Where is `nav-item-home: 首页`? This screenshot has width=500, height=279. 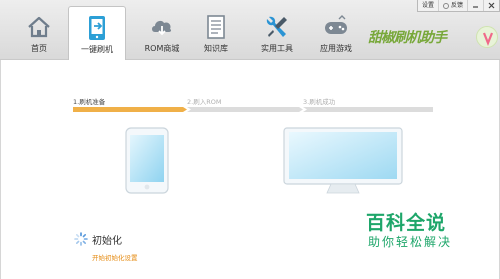
nav-item-home: 首页 is located at coordinates (39, 32).